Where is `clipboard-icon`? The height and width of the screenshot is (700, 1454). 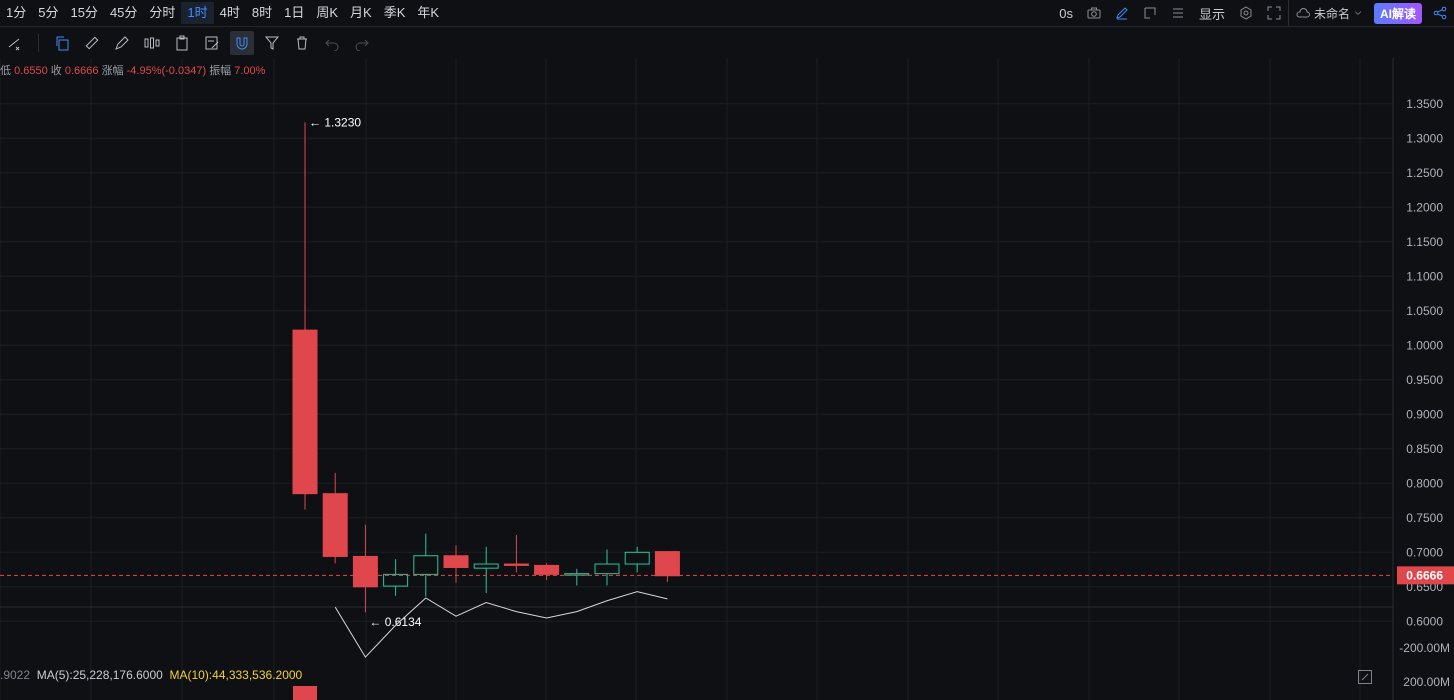 clipboard-icon is located at coordinates (182, 43).